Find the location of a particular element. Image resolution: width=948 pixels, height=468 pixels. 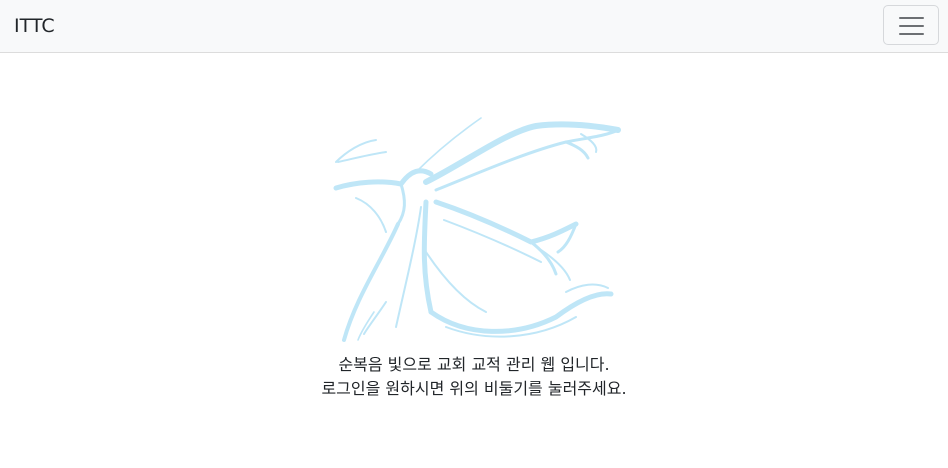

welcome-line-1: 순복음 빛으로 교회 교적 관리 웹 입니다. is located at coordinates (474, 364).